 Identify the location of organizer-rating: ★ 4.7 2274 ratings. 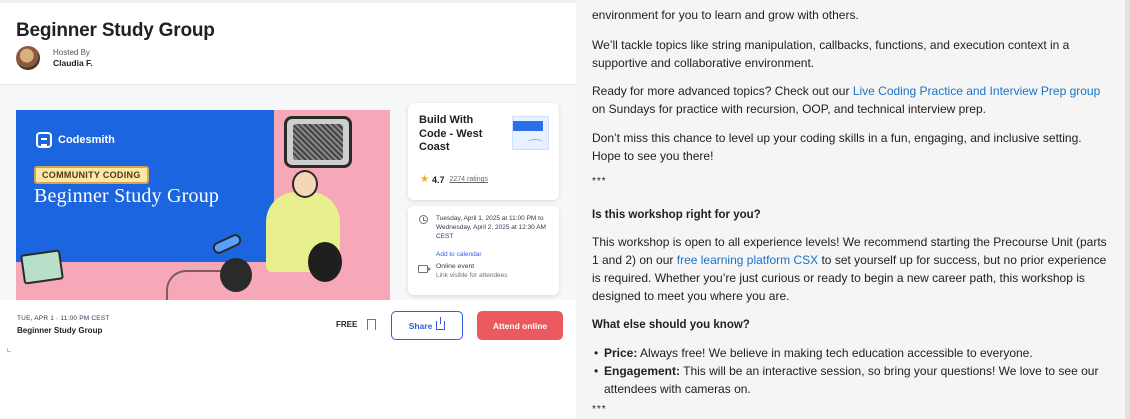
(454, 179).